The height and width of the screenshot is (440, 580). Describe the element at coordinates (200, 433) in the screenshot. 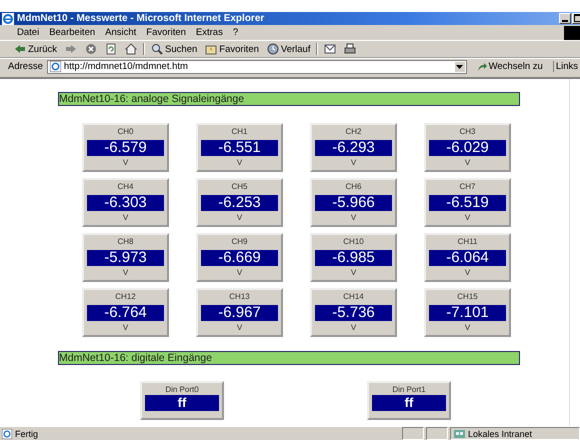

I see `status-text: Fertig` at that location.